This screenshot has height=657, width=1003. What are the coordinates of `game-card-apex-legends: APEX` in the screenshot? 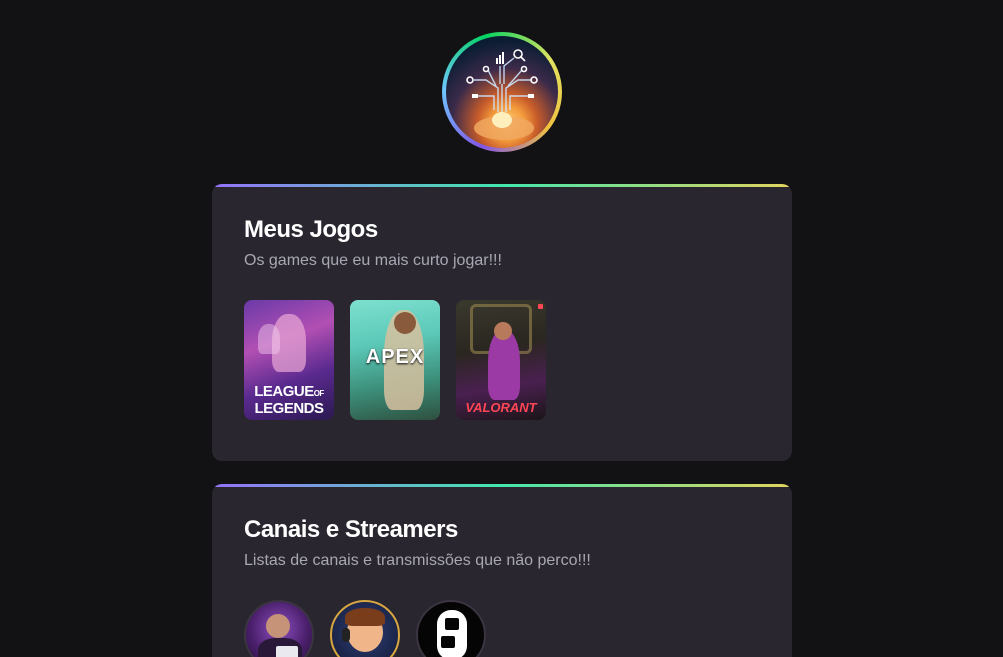 It's located at (395, 360).